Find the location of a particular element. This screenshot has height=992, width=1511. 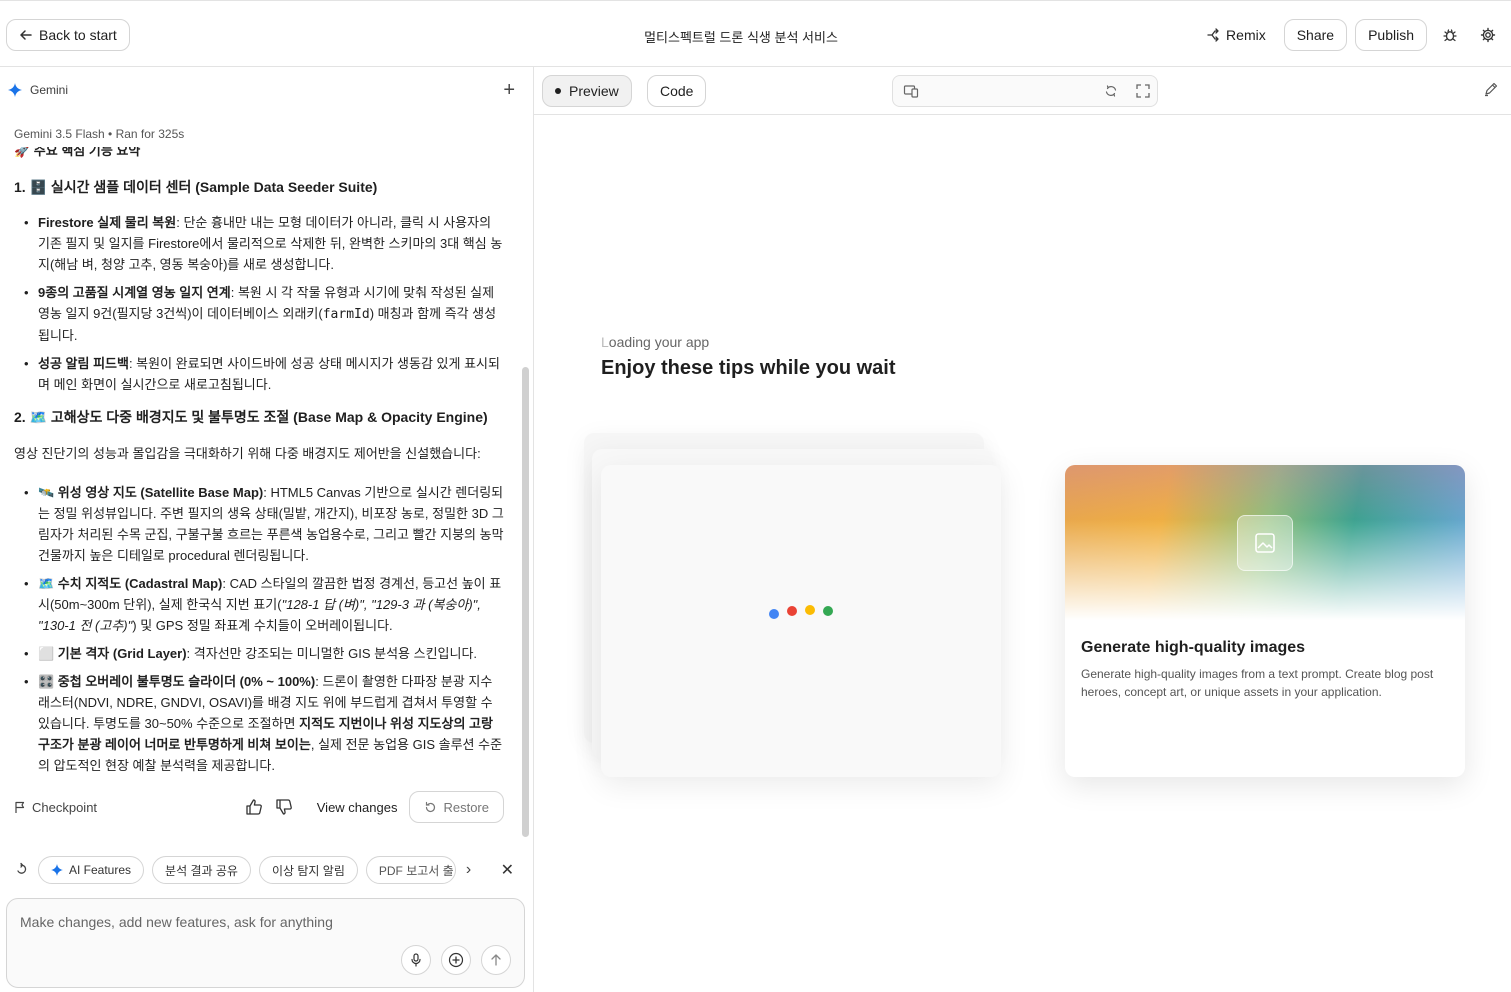

preview-toolbar: Preview Code is located at coordinates (1022, 91).